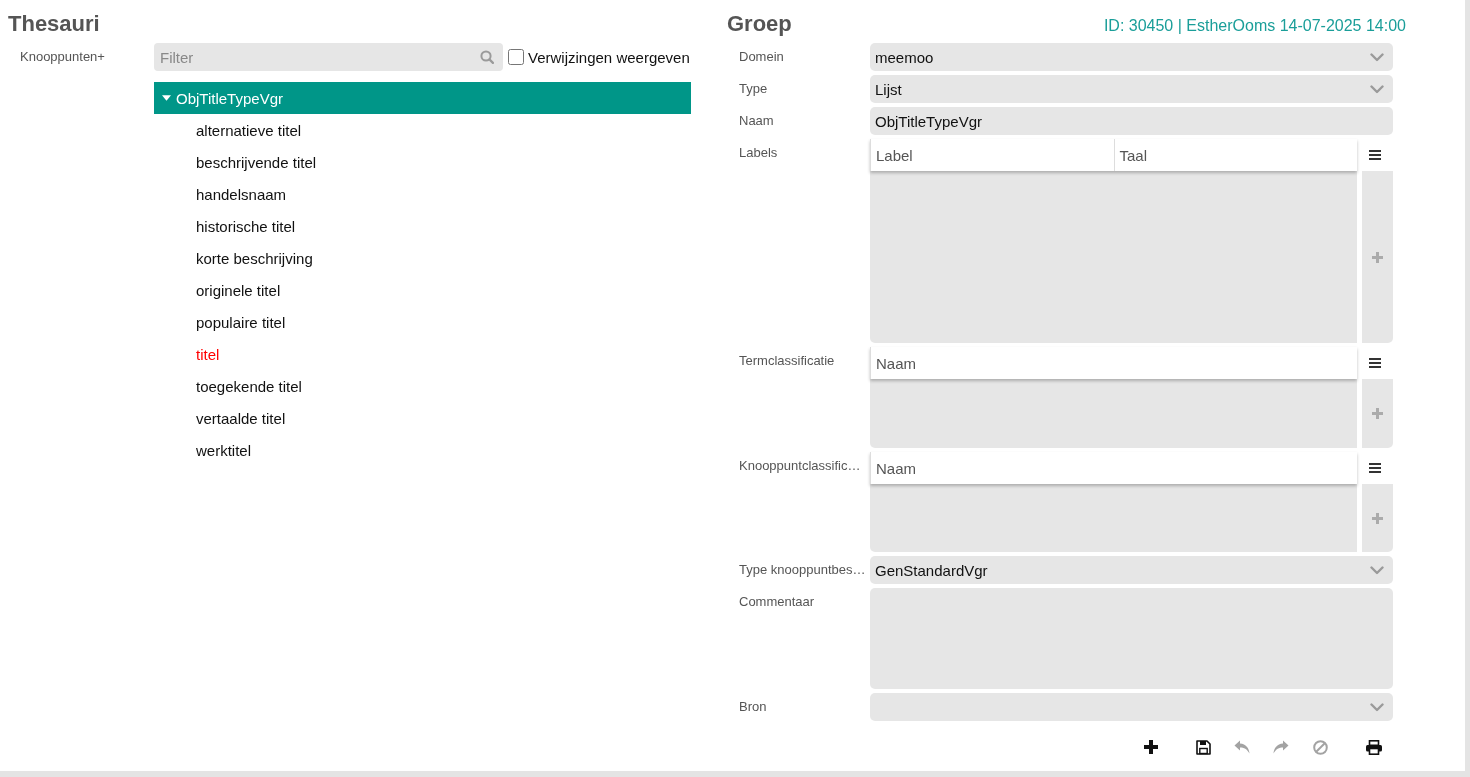  Describe the element at coordinates (1131, 89) in the screenshot. I see `dropdown: Lijst` at that location.